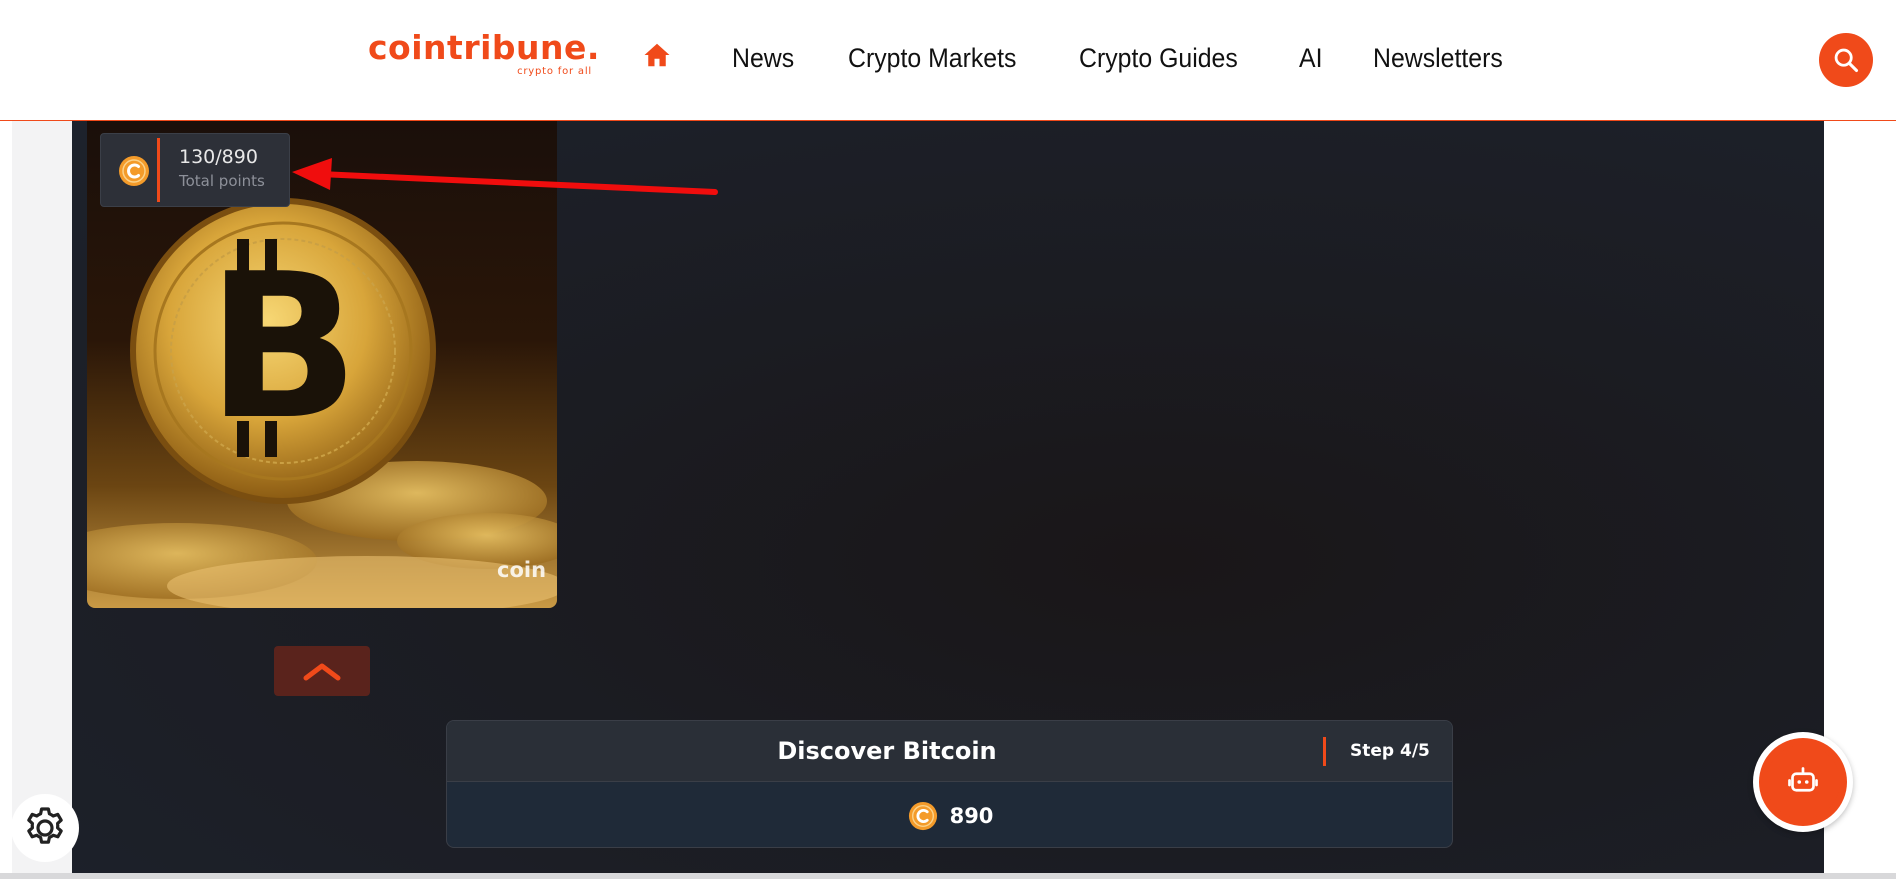 The height and width of the screenshot is (879, 1896). I want to click on step-header: Discover Bitcoin Step 4/5, so click(949, 751).